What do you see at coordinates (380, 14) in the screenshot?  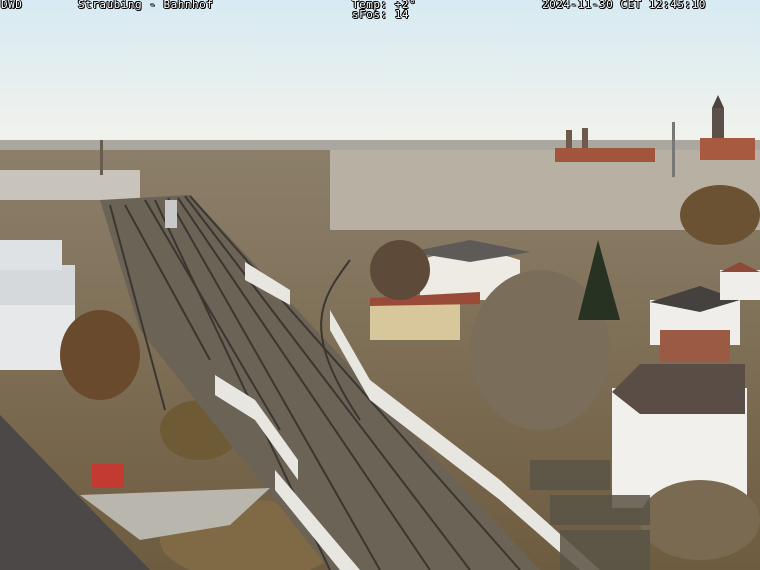 I see `sfos-readout: sFos: 14` at bounding box center [380, 14].